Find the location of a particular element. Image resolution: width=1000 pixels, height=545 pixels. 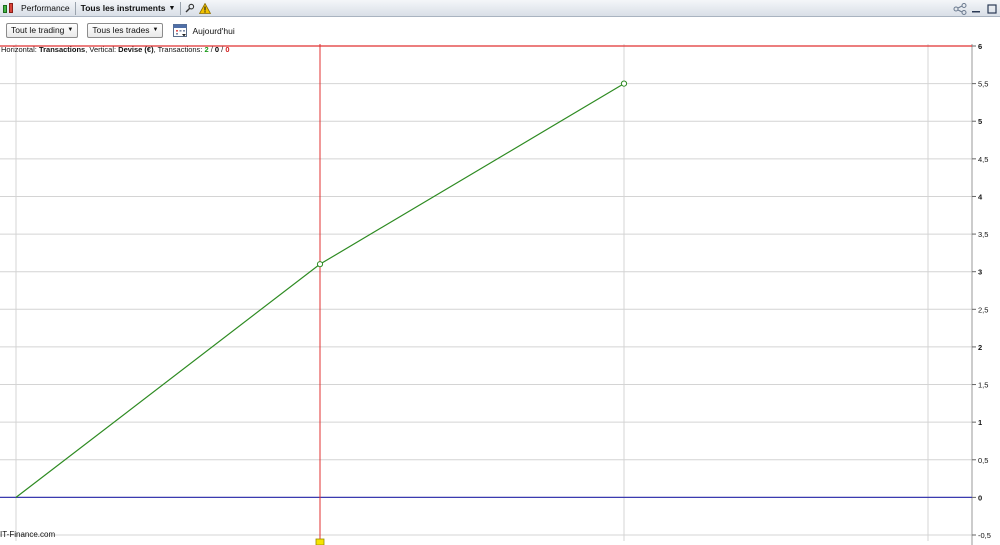

horizontal-axis-prefix: Horizontal: is located at coordinates (20, 49).